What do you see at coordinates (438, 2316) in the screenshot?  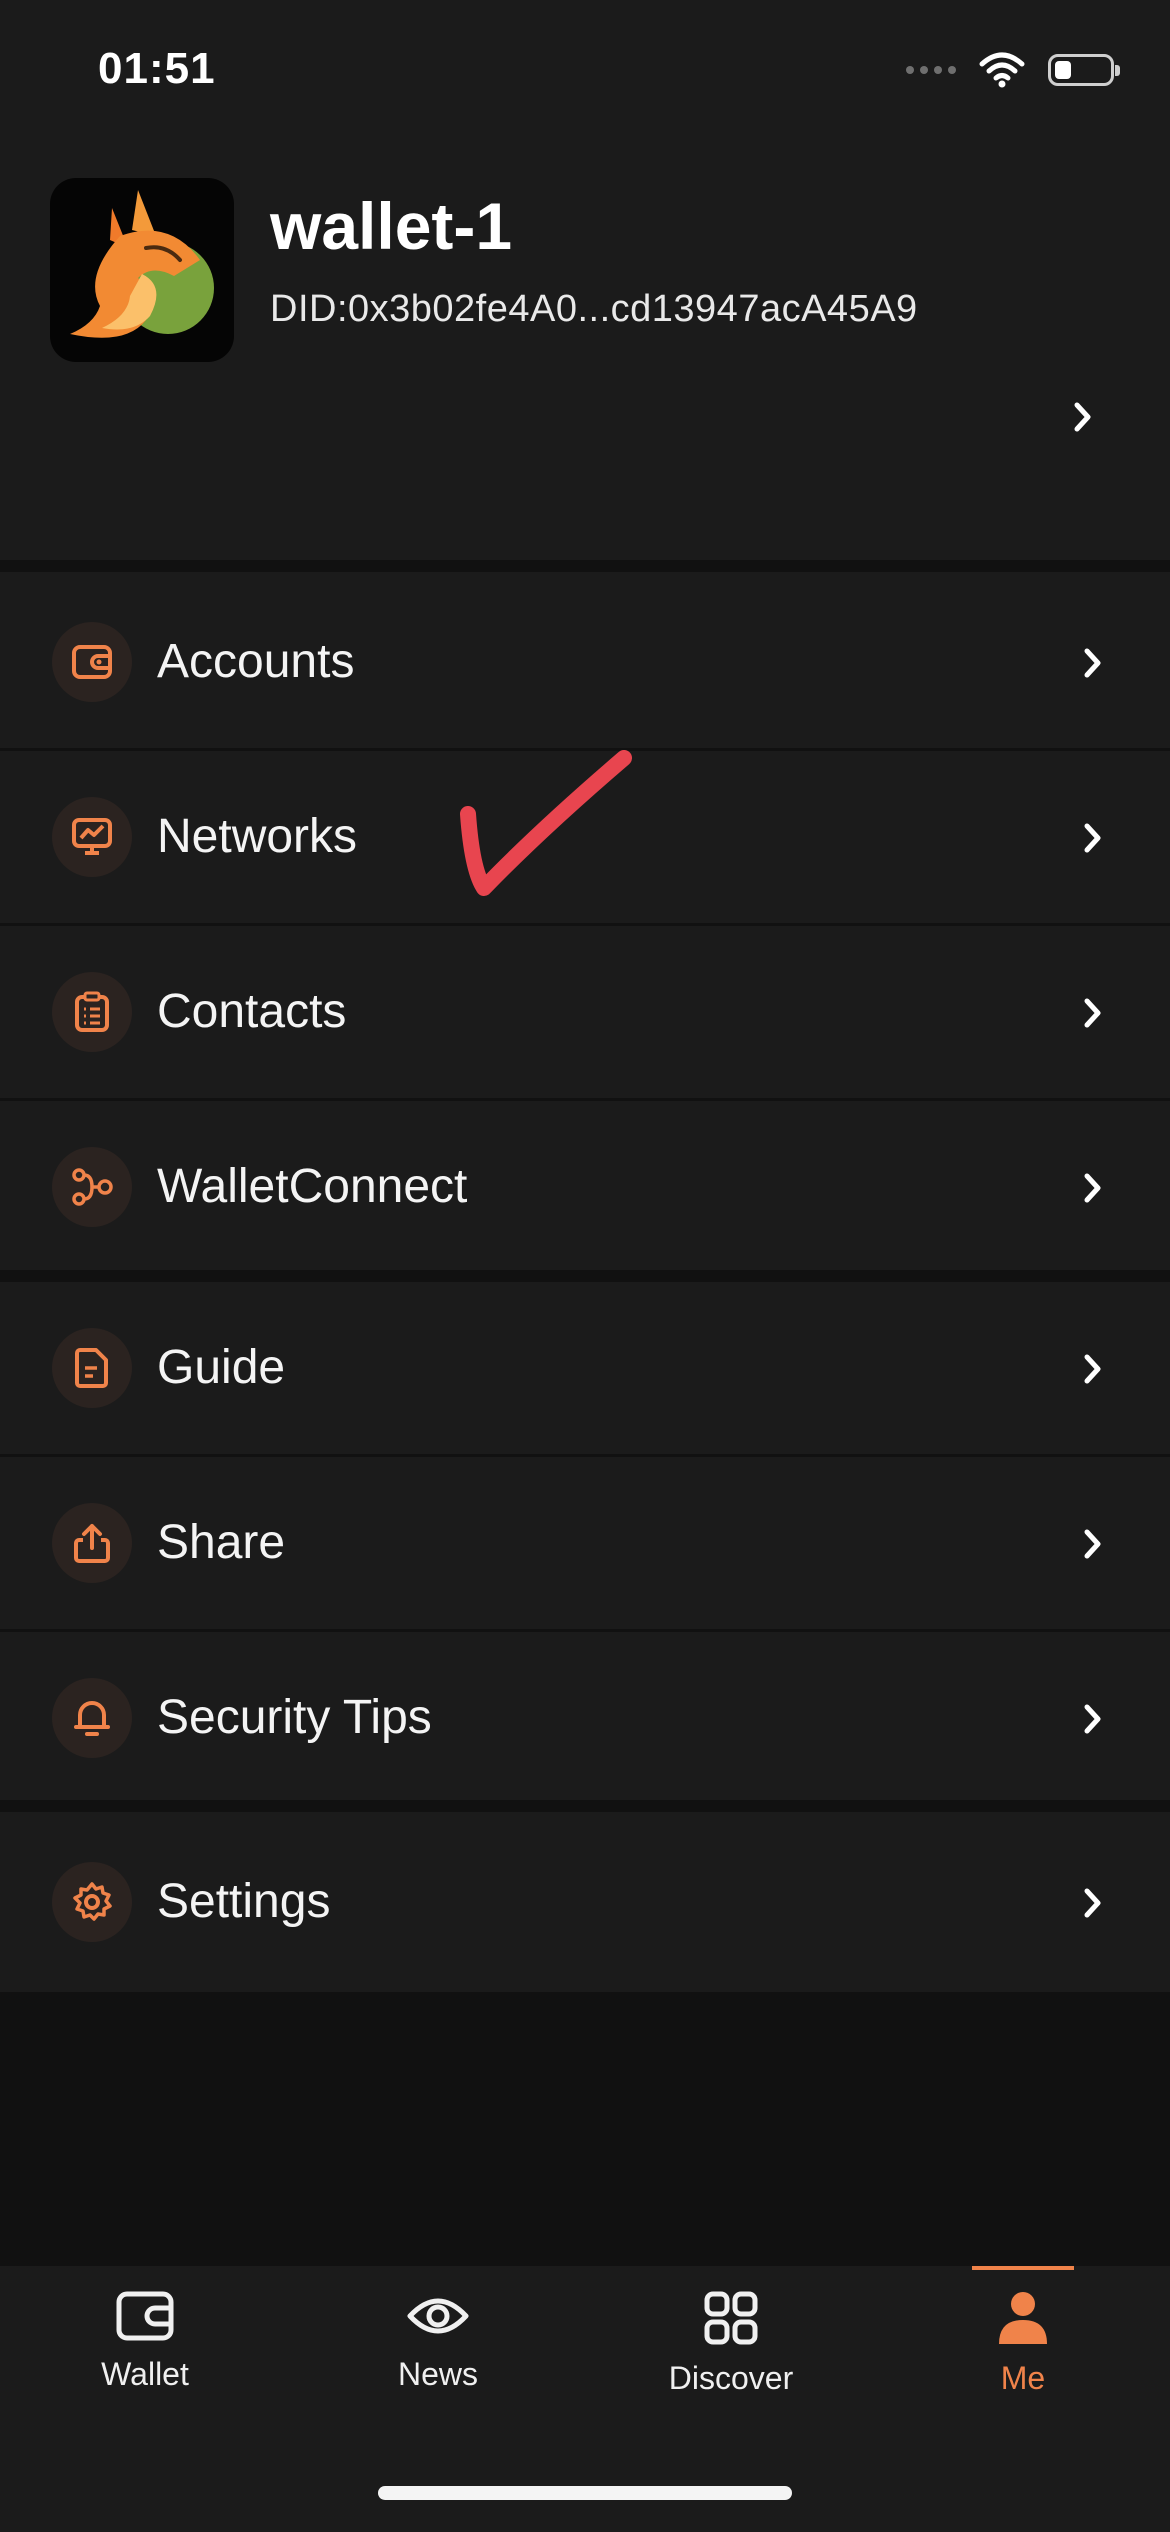 I see `eye-icon` at bounding box center [438, 2316].